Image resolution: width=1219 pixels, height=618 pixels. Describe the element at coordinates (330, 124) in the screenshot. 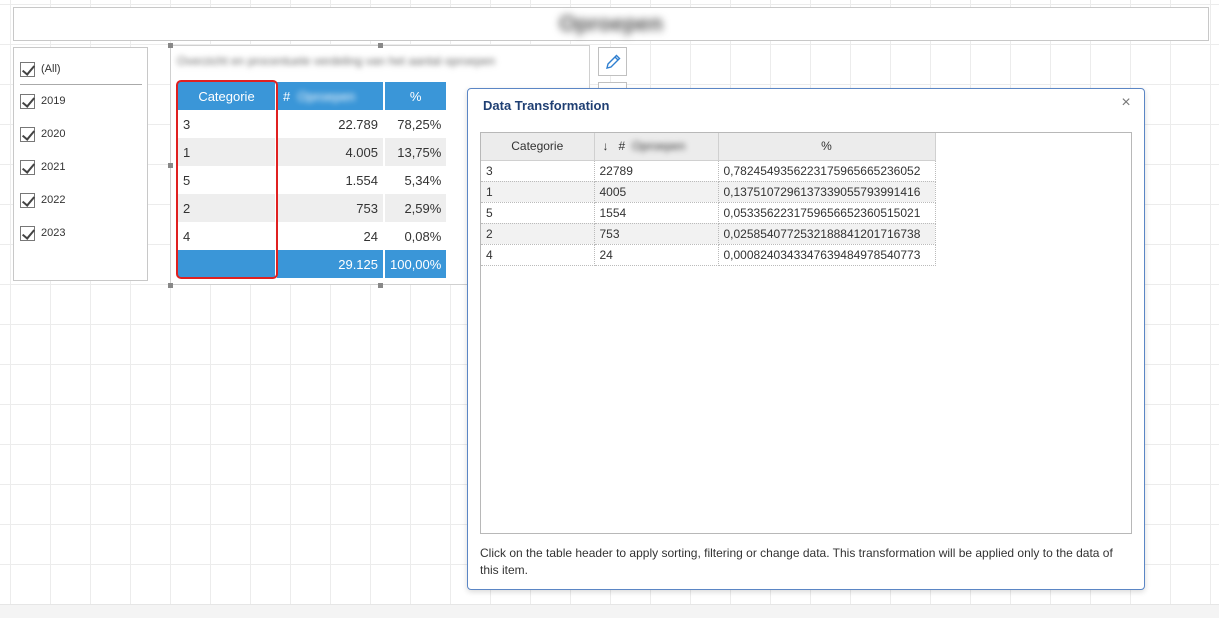

I see `cell-count: 22.789` at that location.